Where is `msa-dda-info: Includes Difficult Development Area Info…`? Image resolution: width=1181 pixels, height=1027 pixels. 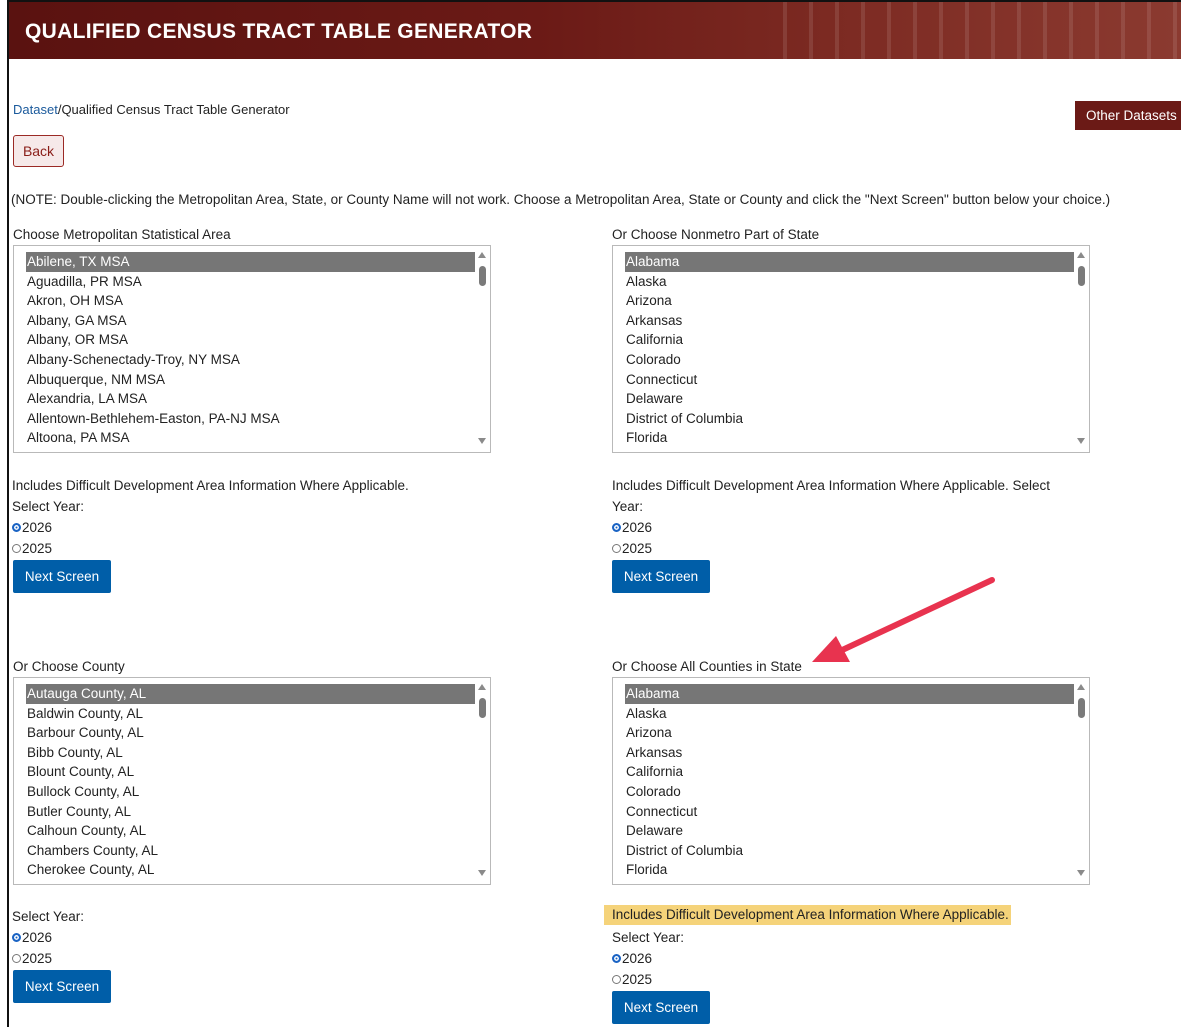
msa-dda-info: Includes Difficult Development Area Info… is located at coordinates (210, 485).